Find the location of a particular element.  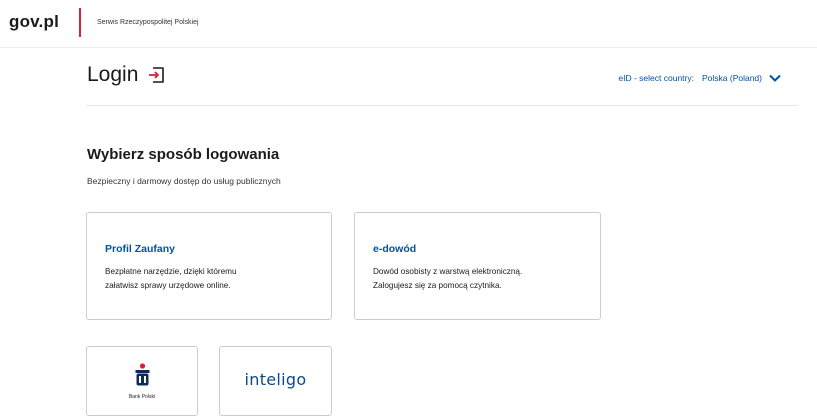

eid-selected-country: Polska (Poland) is located at coordinates (732, 78).